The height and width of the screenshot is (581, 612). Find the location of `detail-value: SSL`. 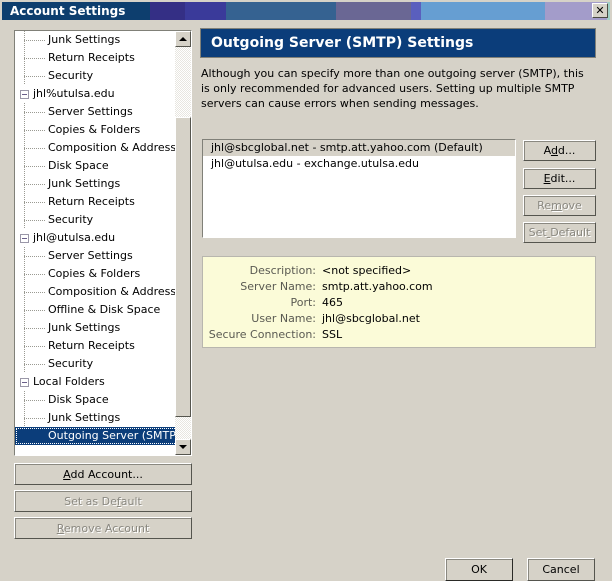

detail-value: SSL is located at coordinates (332, 334).